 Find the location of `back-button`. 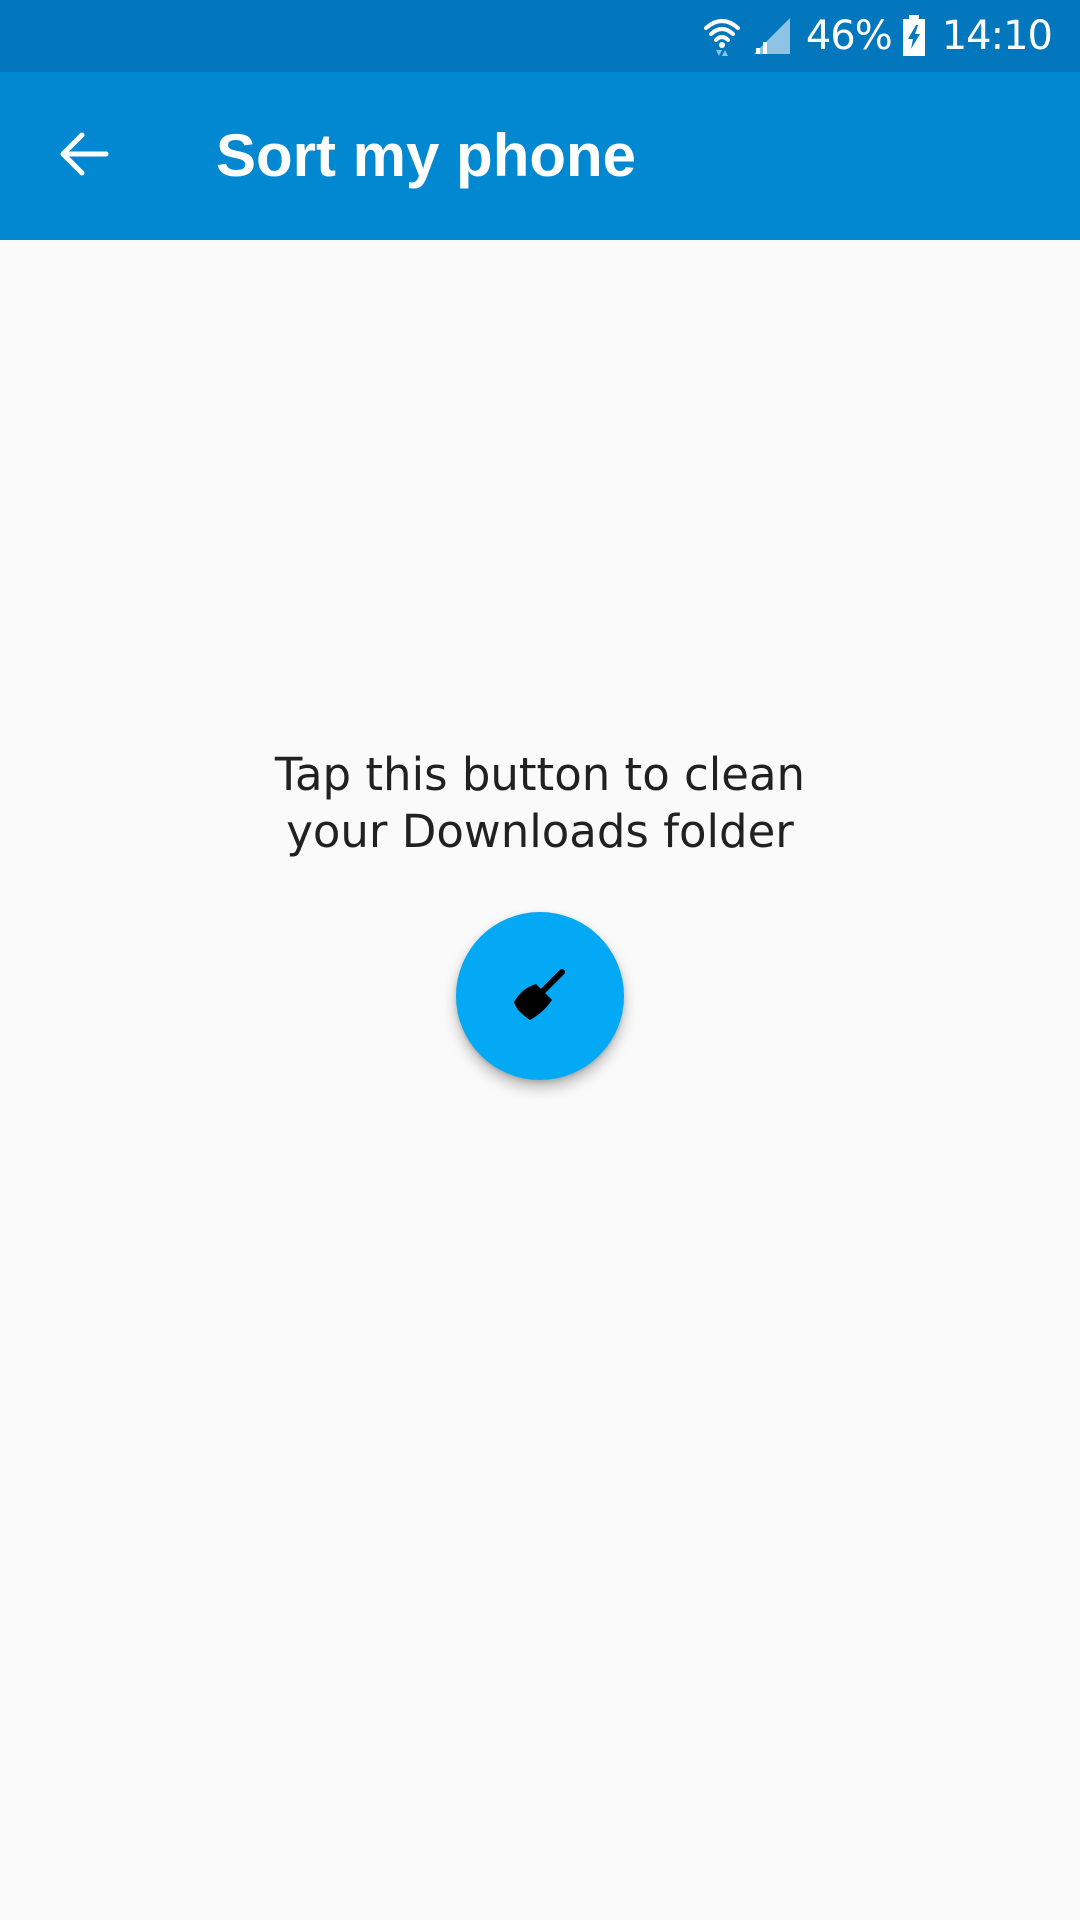

back-button is located at coordinates (84, 156).